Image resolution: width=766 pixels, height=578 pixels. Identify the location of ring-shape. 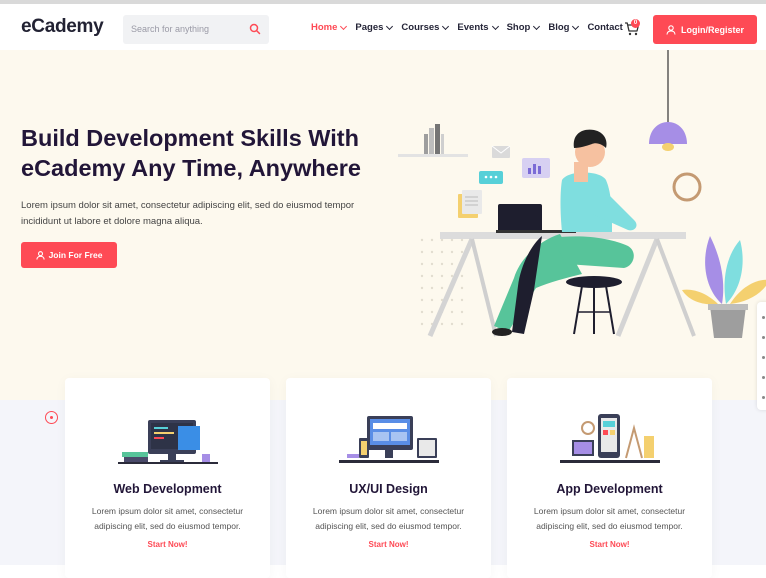
(687, 187).